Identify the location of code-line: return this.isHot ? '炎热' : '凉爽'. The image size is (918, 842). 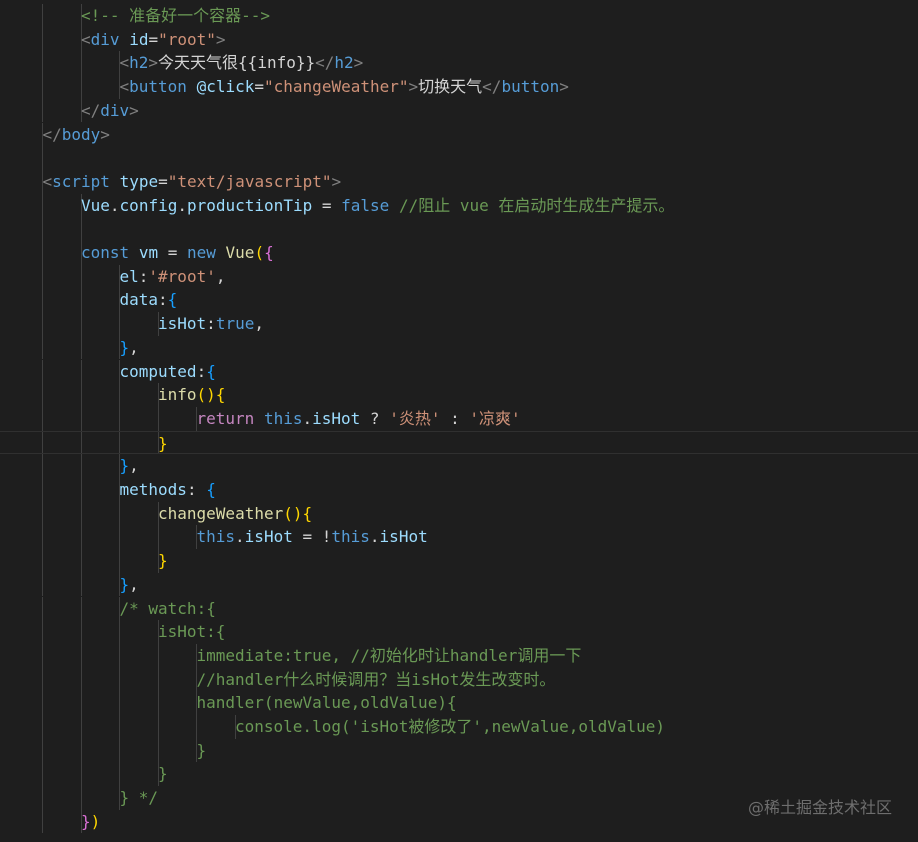
(459, 418).